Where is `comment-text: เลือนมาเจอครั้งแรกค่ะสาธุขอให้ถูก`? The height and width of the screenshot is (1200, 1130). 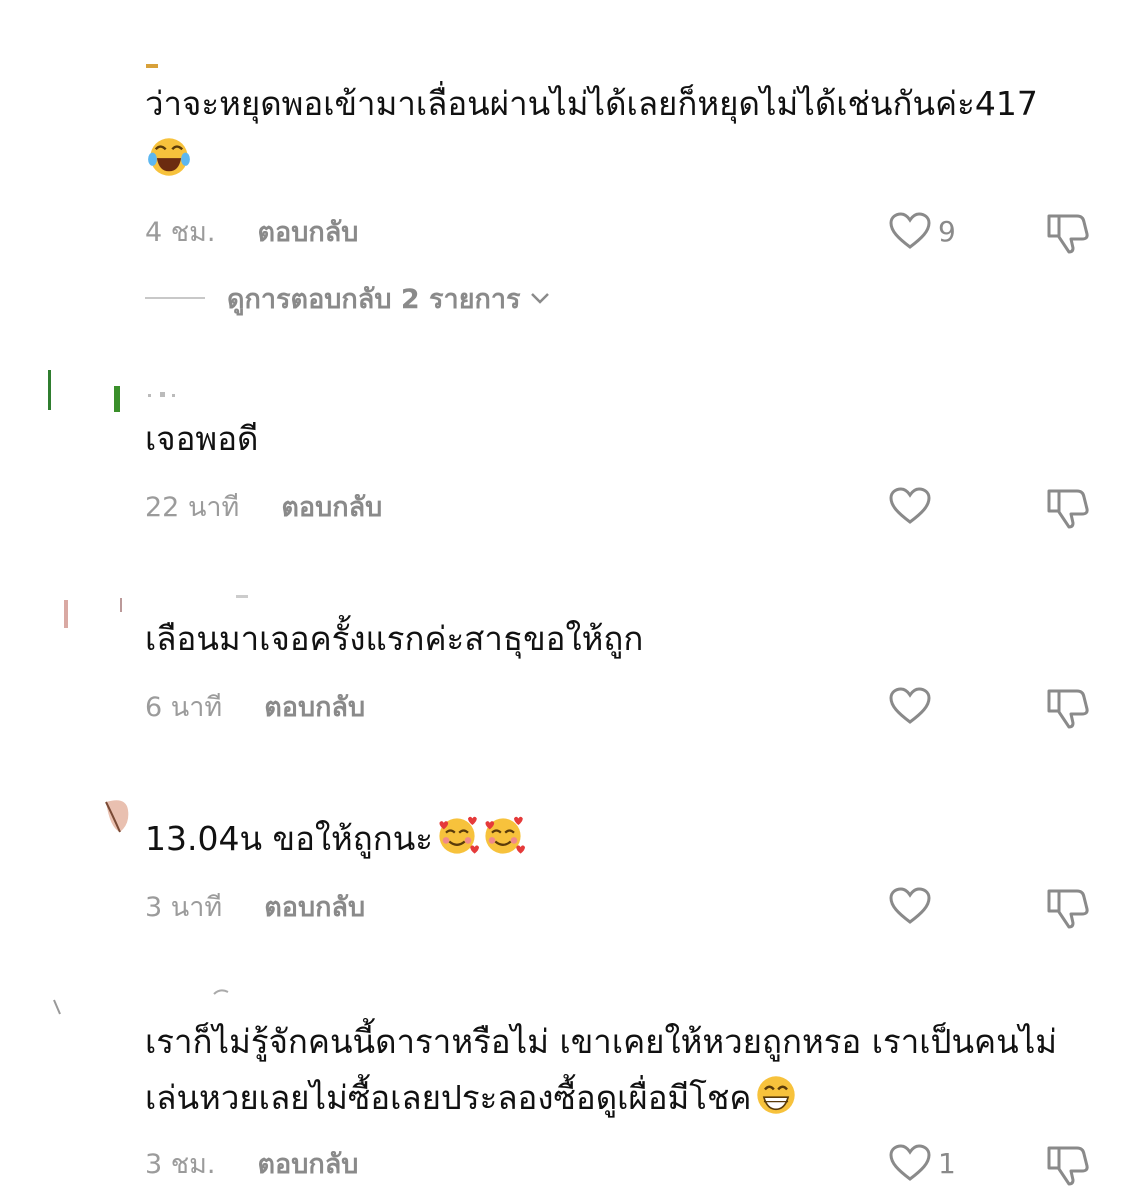
comment-text: เลือนมาเจอครั้งแรกค่ะสาธุขอให้ถูก is located at coordinates (394, 638).